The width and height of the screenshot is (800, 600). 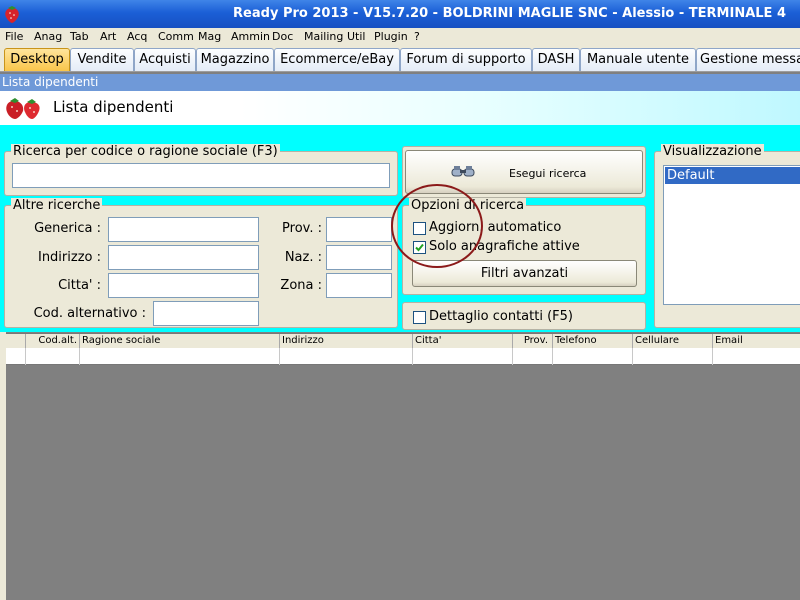 I want to click on menu-doc: Doc, so click(x=282, y=36).